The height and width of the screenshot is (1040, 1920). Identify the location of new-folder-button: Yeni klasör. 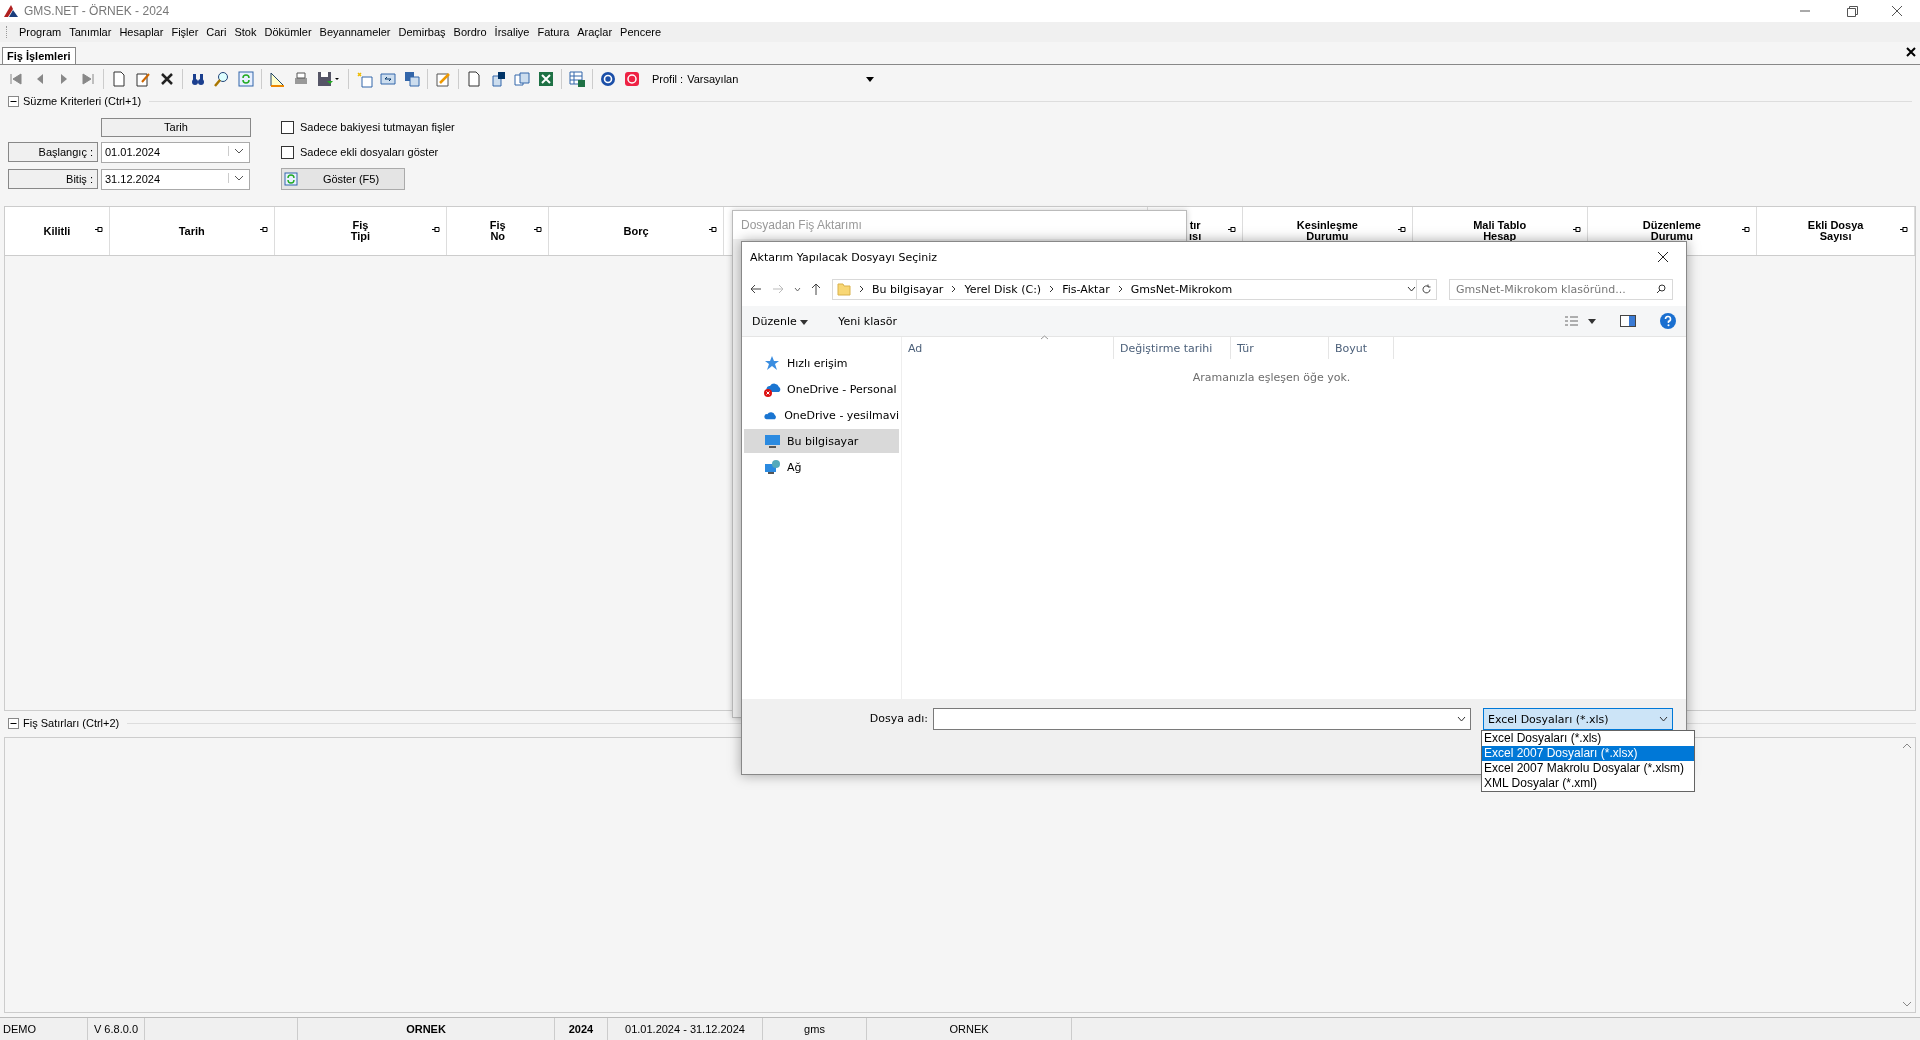
(867, 321).